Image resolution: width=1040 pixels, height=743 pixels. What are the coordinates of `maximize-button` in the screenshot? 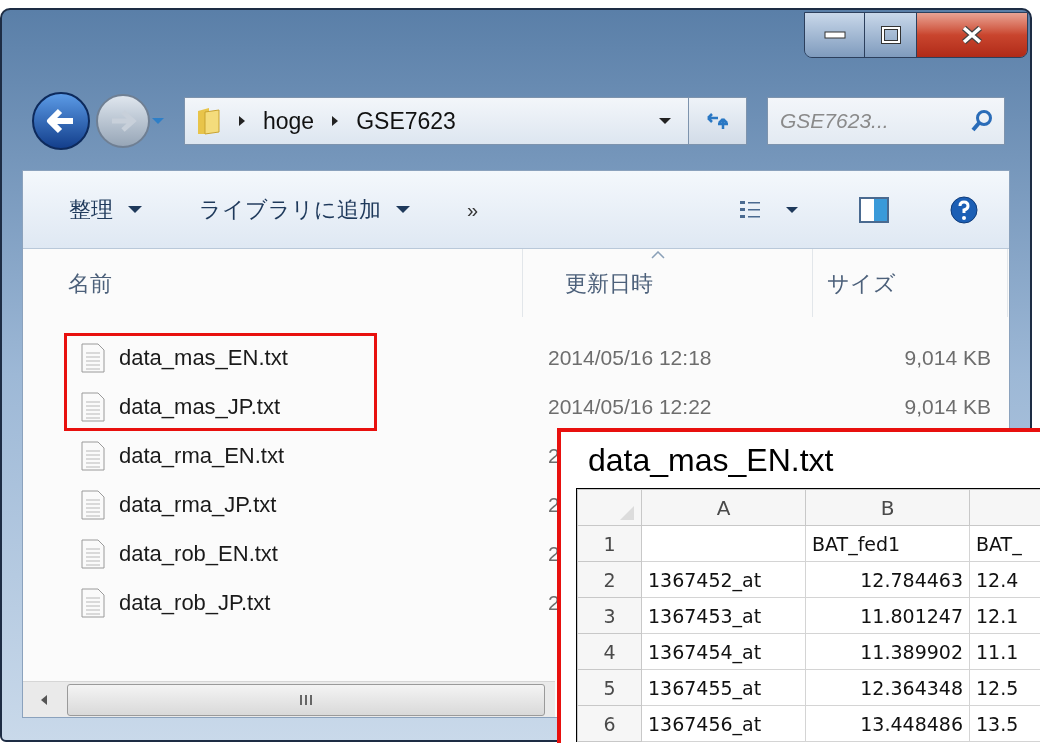 It's located at (891, 35).